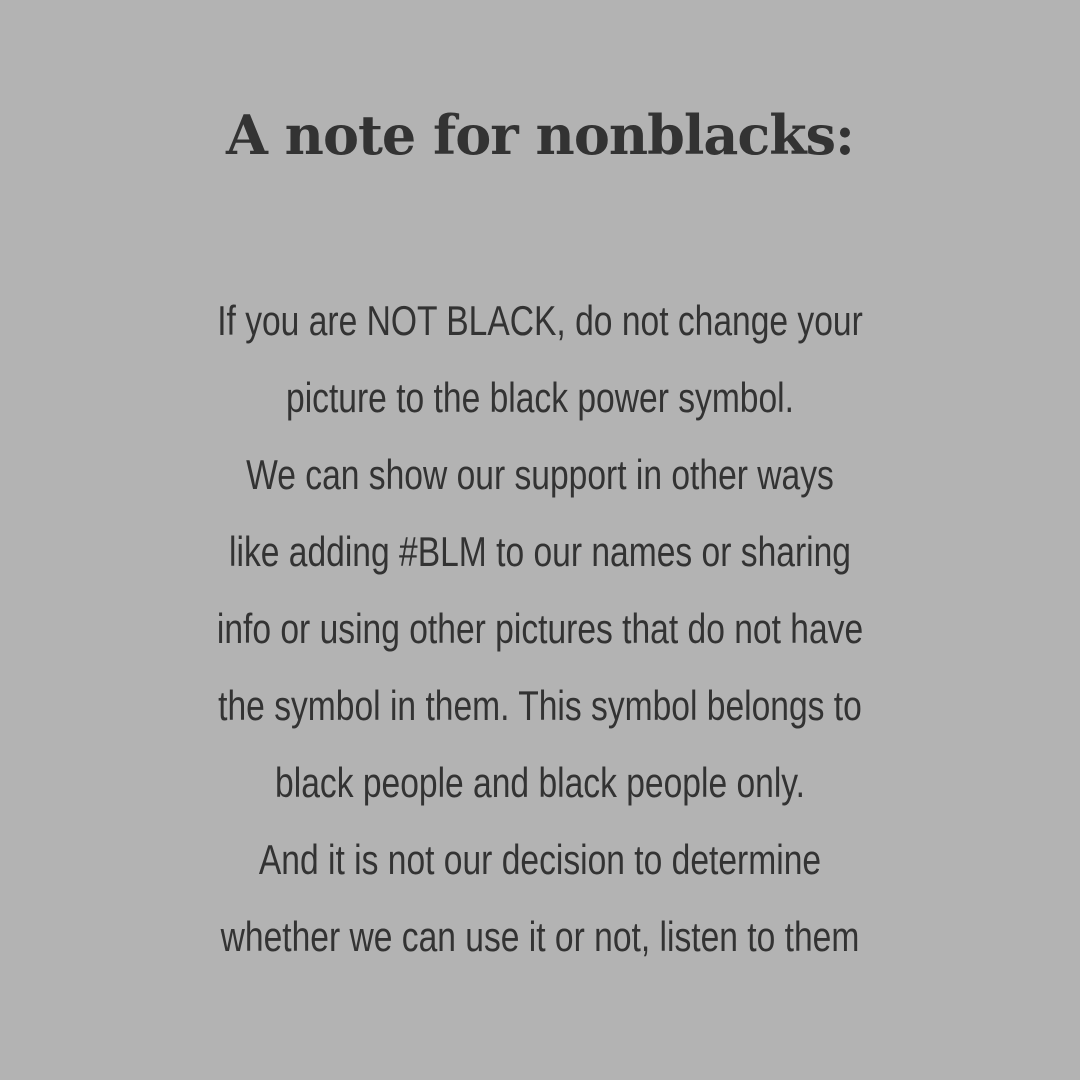  I want to click on note-line: like adding #BLM to our names or sharing, so click(540, 551).